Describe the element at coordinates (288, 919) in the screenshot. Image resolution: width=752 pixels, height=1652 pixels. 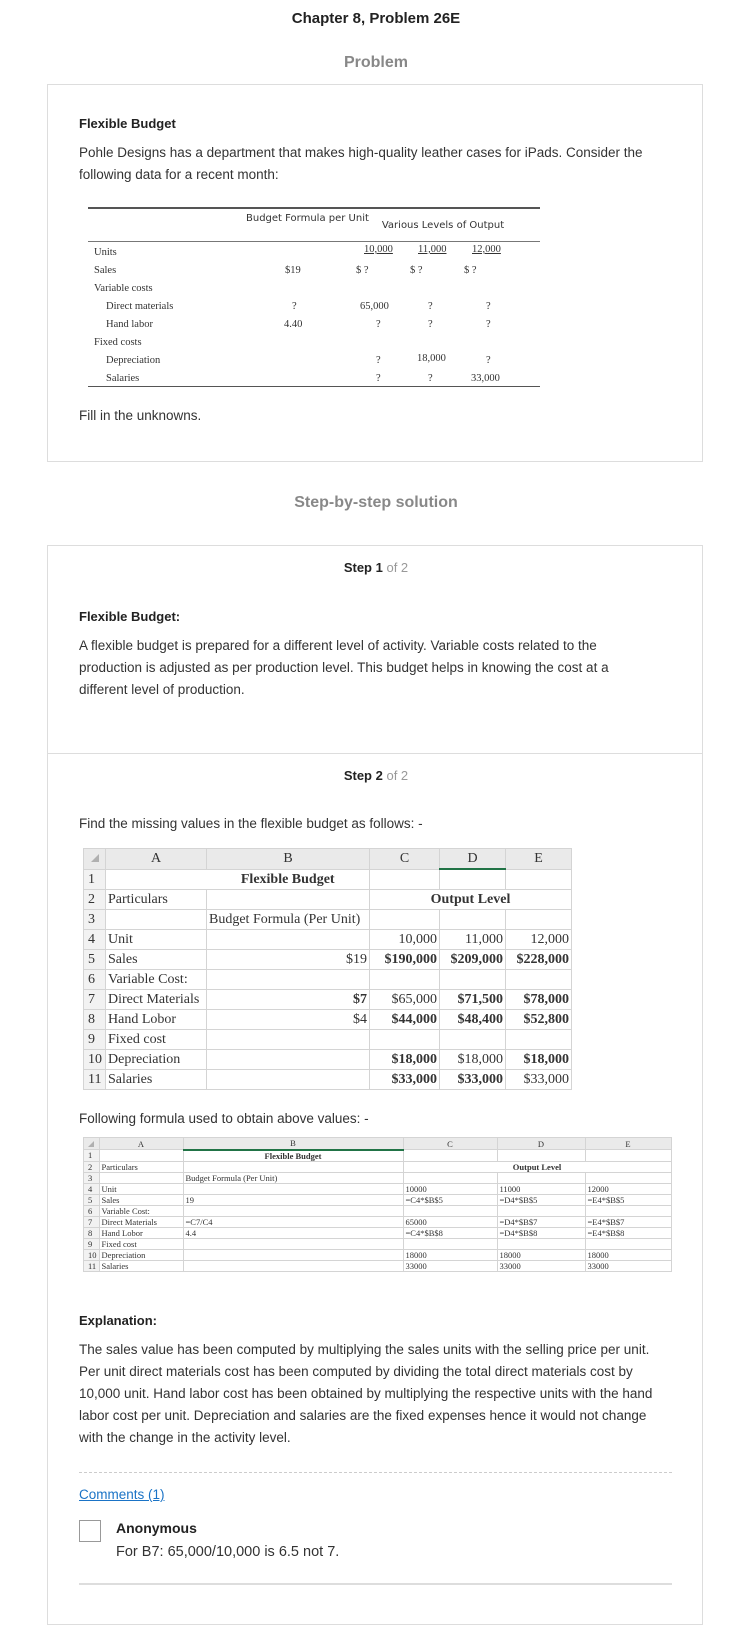
I see `cell-formula-header: Budget Formula (Per Unit)` at that location.